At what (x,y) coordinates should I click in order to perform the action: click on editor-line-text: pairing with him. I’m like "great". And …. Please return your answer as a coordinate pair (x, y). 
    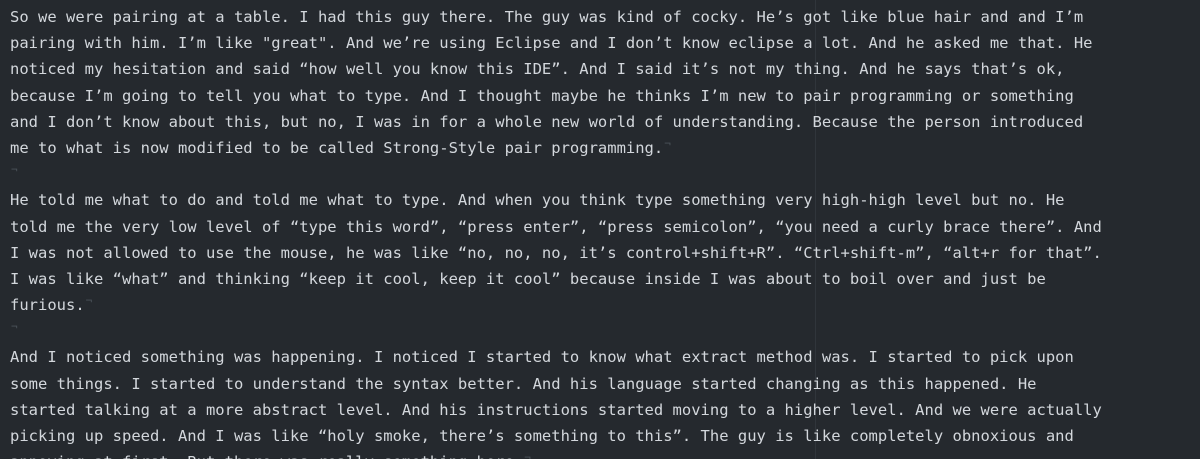
    Looking at the image, I should click on (551, 43).